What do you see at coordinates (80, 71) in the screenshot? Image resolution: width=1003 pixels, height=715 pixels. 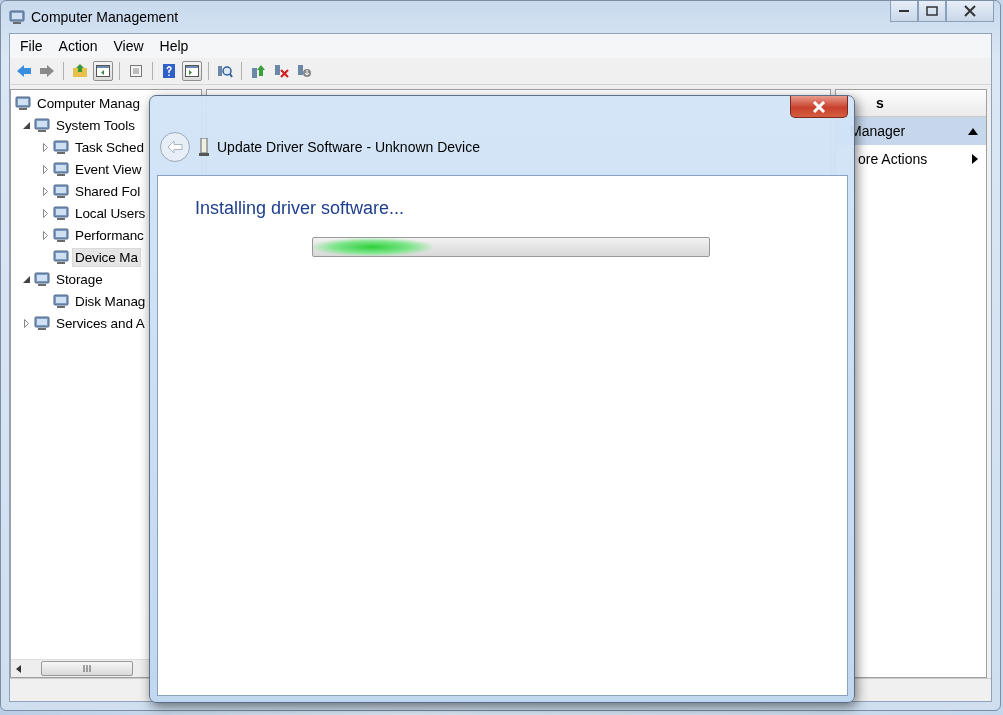 I see `folder-up-icon` at bounding box center [80, 71].